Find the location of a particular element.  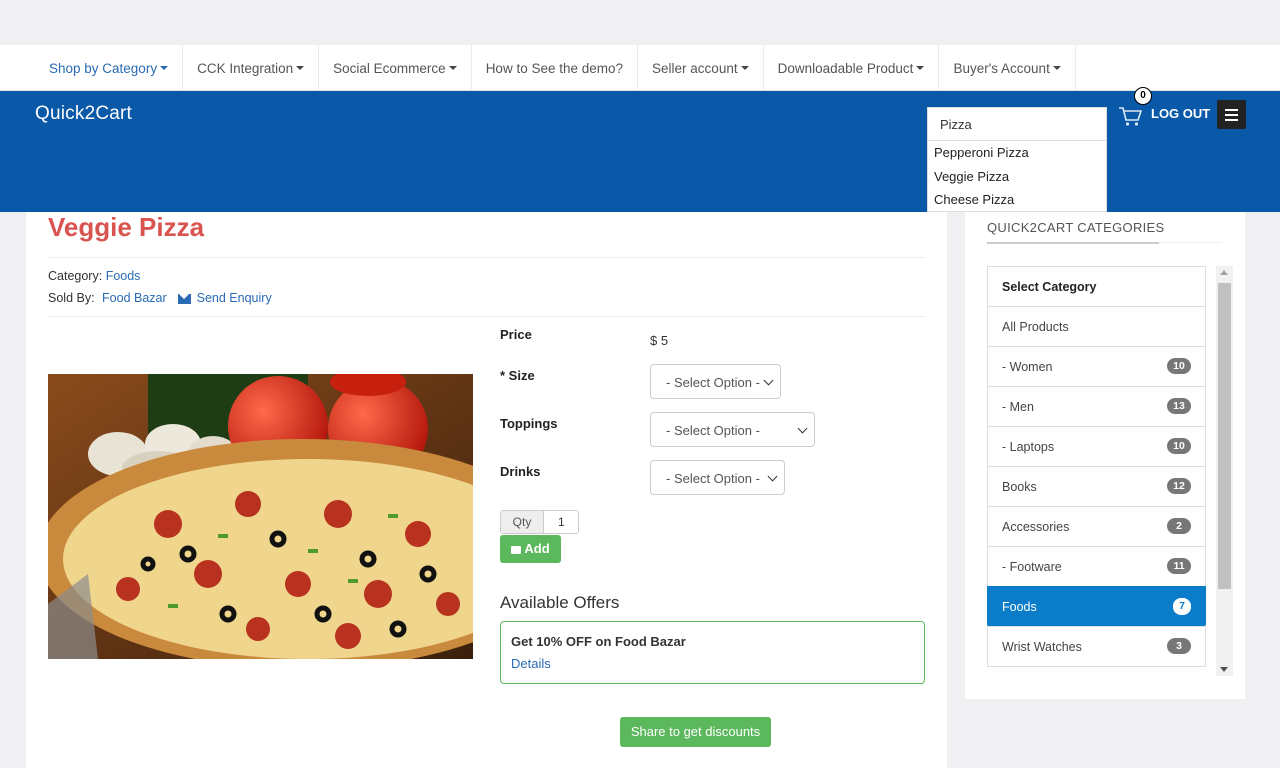

nav-social-ecommerce: Social Ecommerce is located at coordinates (395, 68).